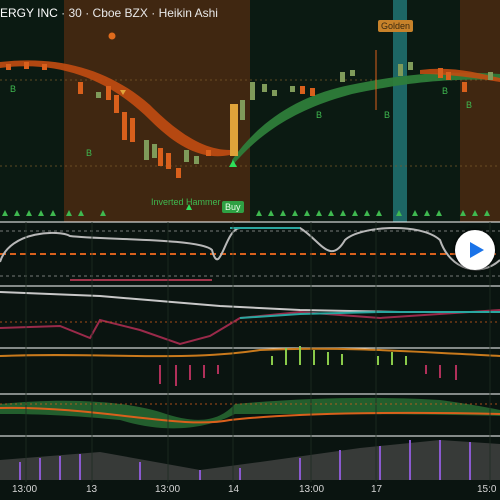 The width and height of the screenshot is (500, 500). What do you see at coordinates (234, 130) in the screenshot?
I see `buy-candle` at bounding box center [234, 130].